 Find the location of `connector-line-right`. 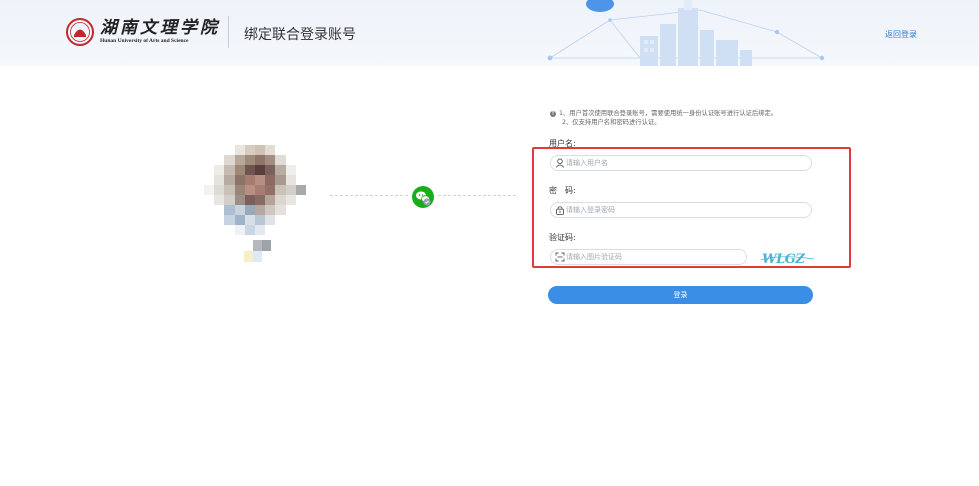

connector-line-right is located at coordinates (477, 195).